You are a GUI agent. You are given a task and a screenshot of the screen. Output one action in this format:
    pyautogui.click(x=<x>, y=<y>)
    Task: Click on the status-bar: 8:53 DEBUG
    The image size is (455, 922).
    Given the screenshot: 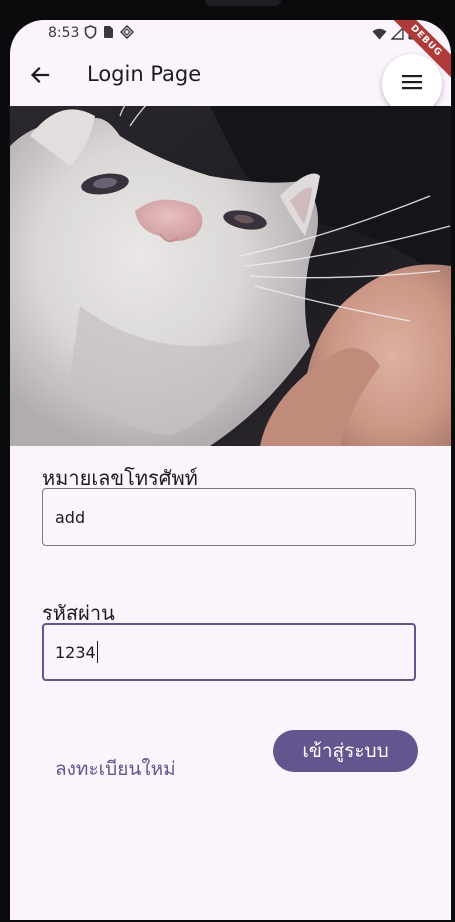 What is the action you would take?
    pyautogui.click(x=230, y=50)
    